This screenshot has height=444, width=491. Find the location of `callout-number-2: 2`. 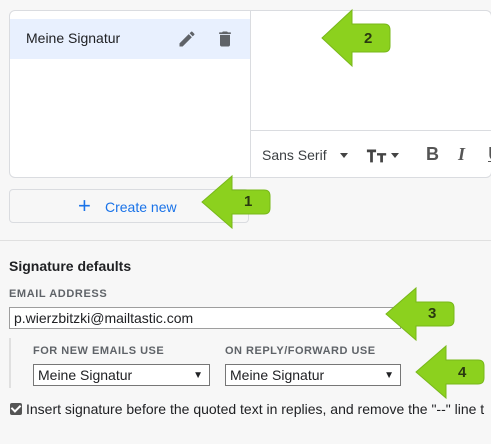

callout-number-2: 2 is located at coordinates (368, 38).